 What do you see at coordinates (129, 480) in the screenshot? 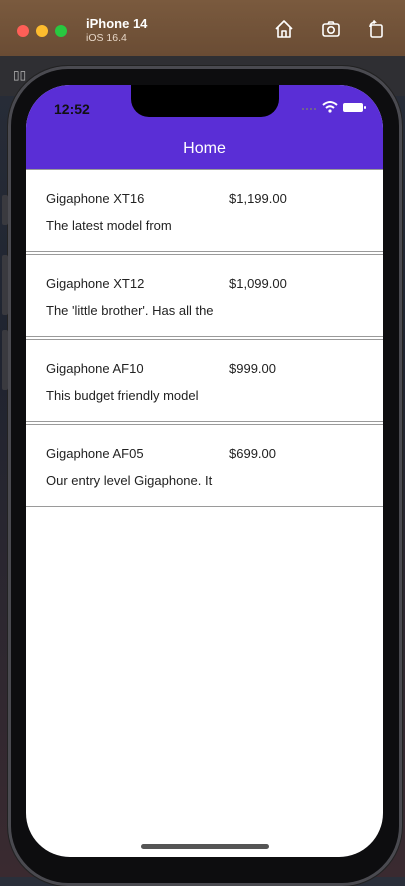
I see `product-description: Our entry level Gigaphone. It` at bounding box center [129, 480].